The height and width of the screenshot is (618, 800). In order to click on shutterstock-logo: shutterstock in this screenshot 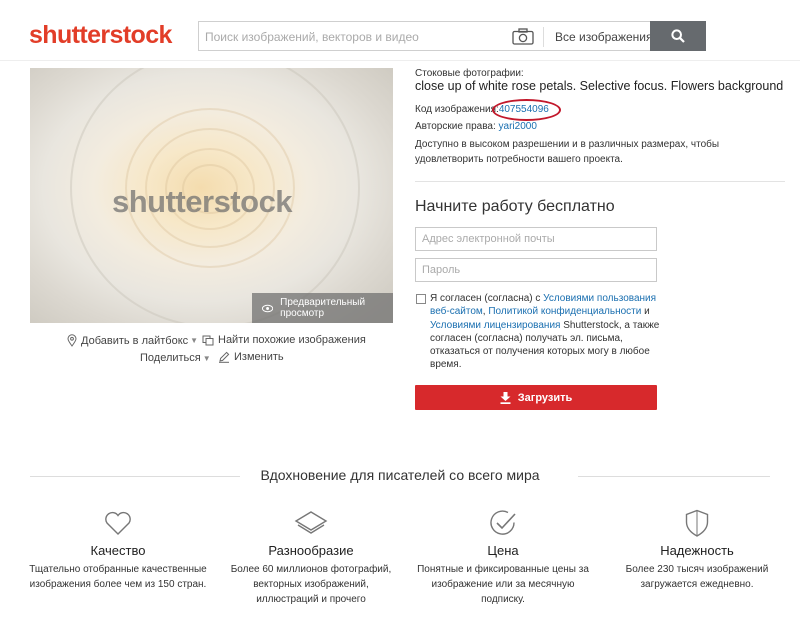, I will do `click(100, 35)`.